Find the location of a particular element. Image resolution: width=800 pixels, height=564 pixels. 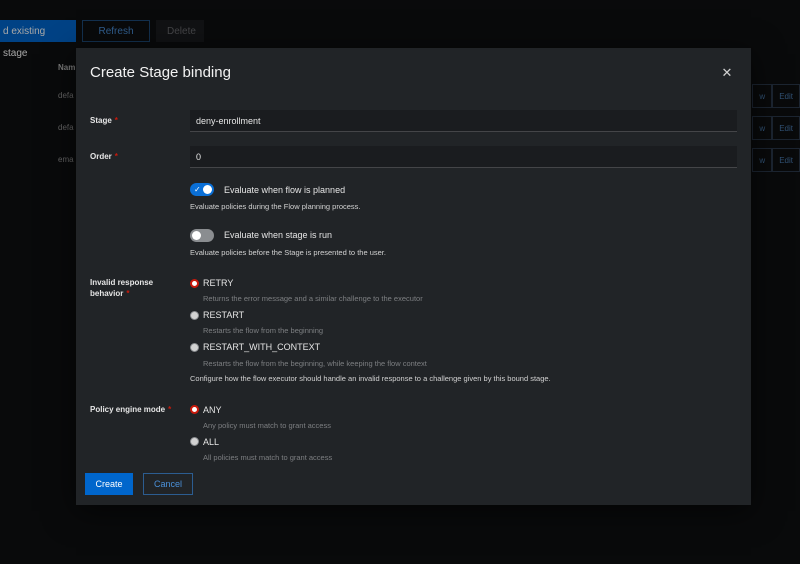

evaluate-run-label: Evaluate when stage is run is located at coordinates (278, 235).